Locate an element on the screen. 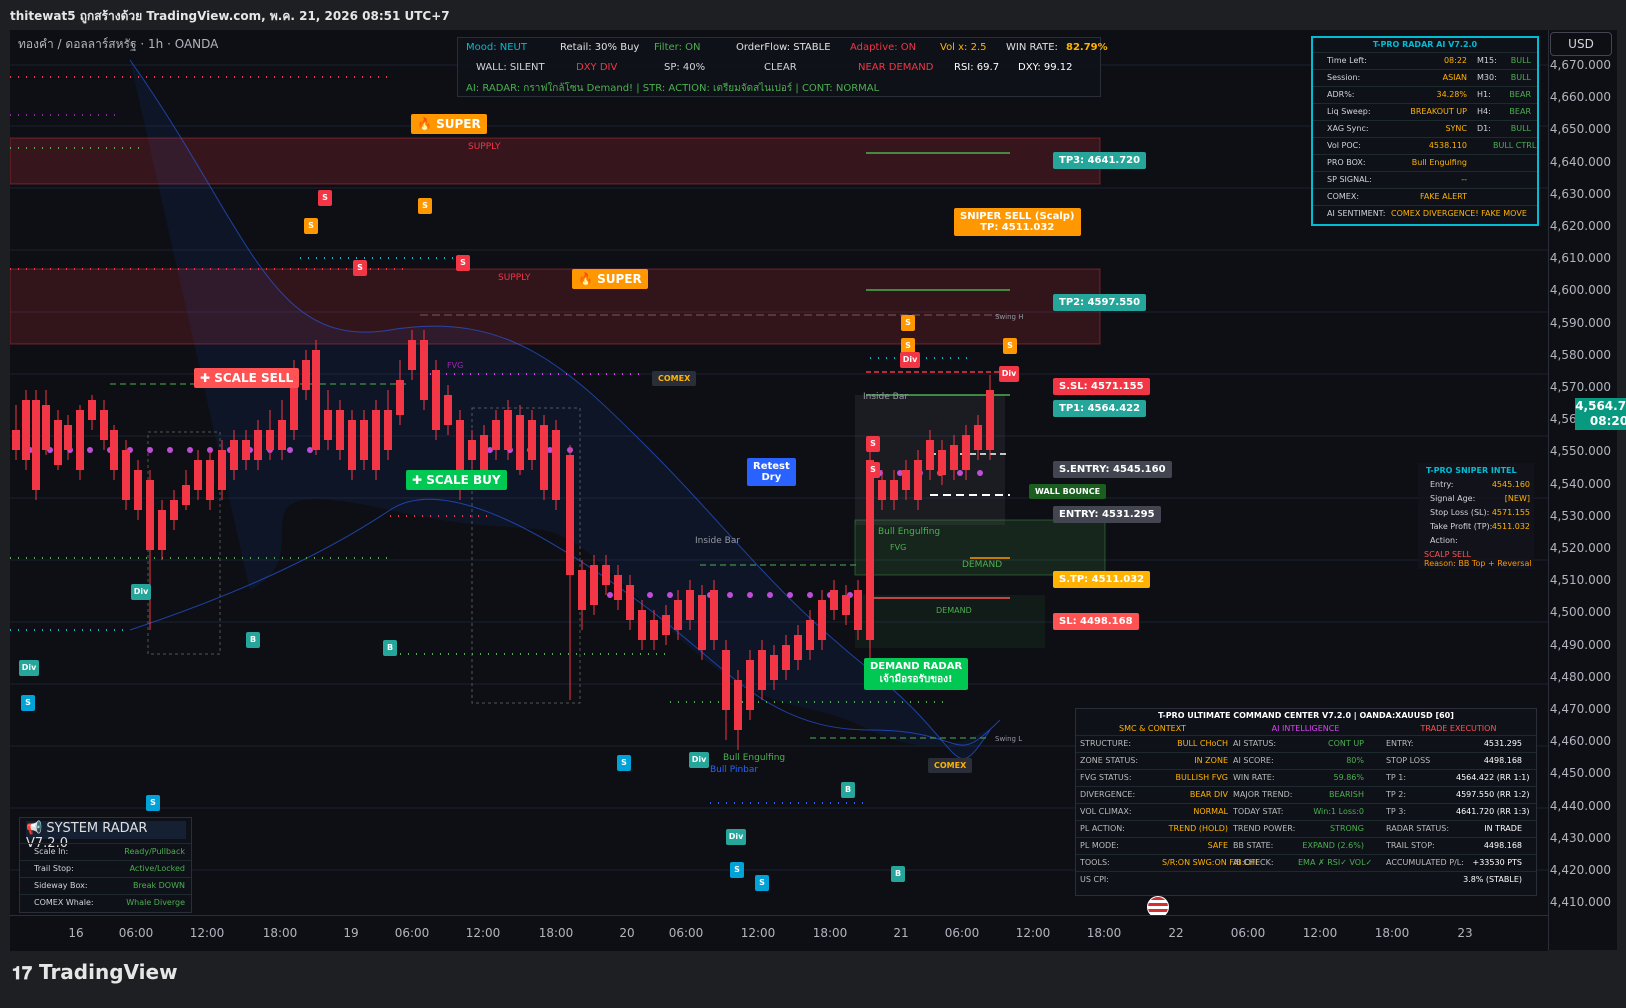  vol-cell: Vol x: 2.5 is located at coordinates (963, 47).